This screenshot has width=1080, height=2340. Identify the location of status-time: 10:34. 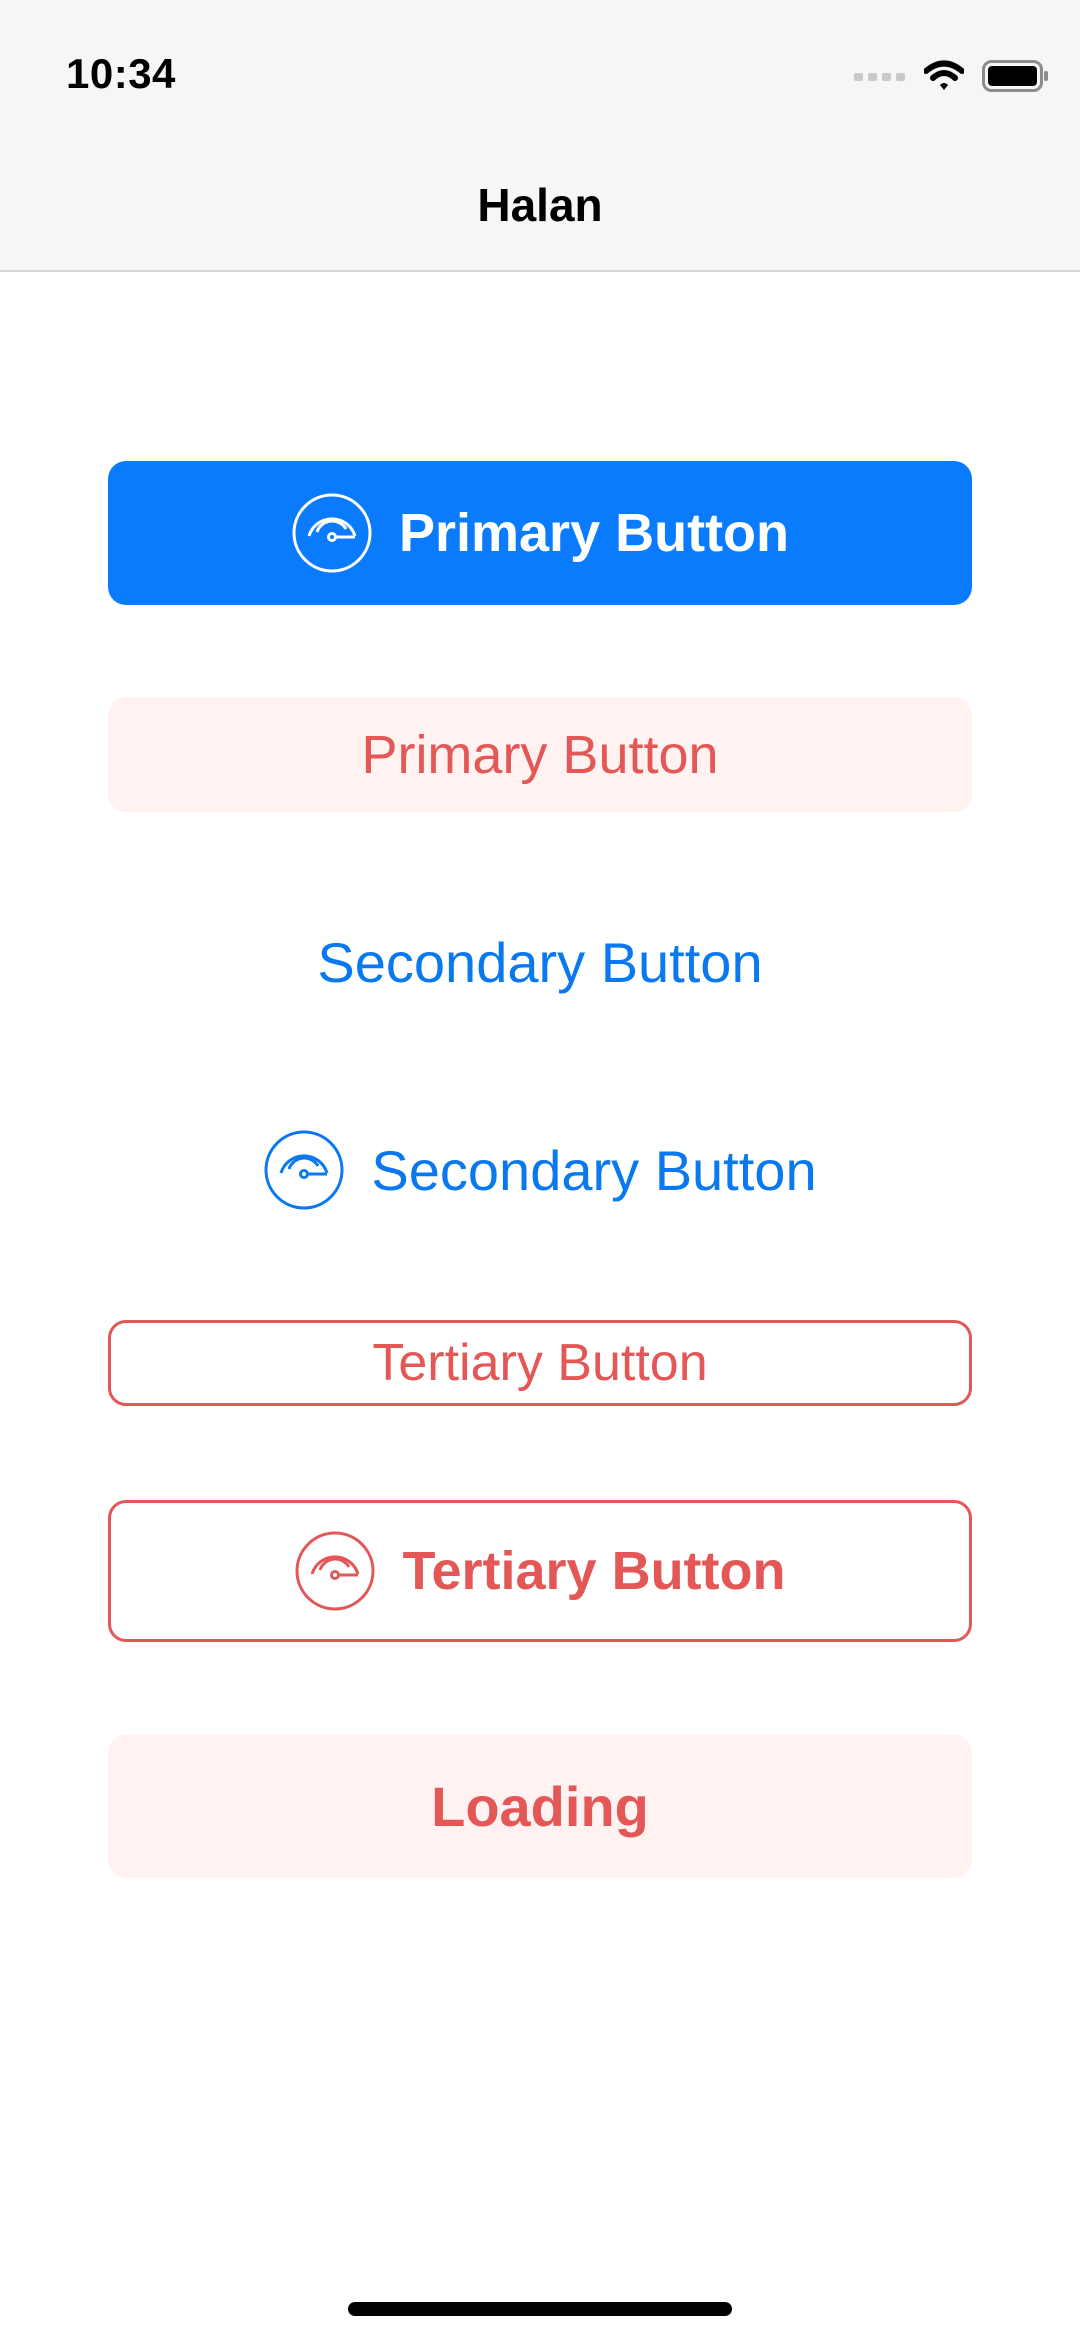
(121, 73).